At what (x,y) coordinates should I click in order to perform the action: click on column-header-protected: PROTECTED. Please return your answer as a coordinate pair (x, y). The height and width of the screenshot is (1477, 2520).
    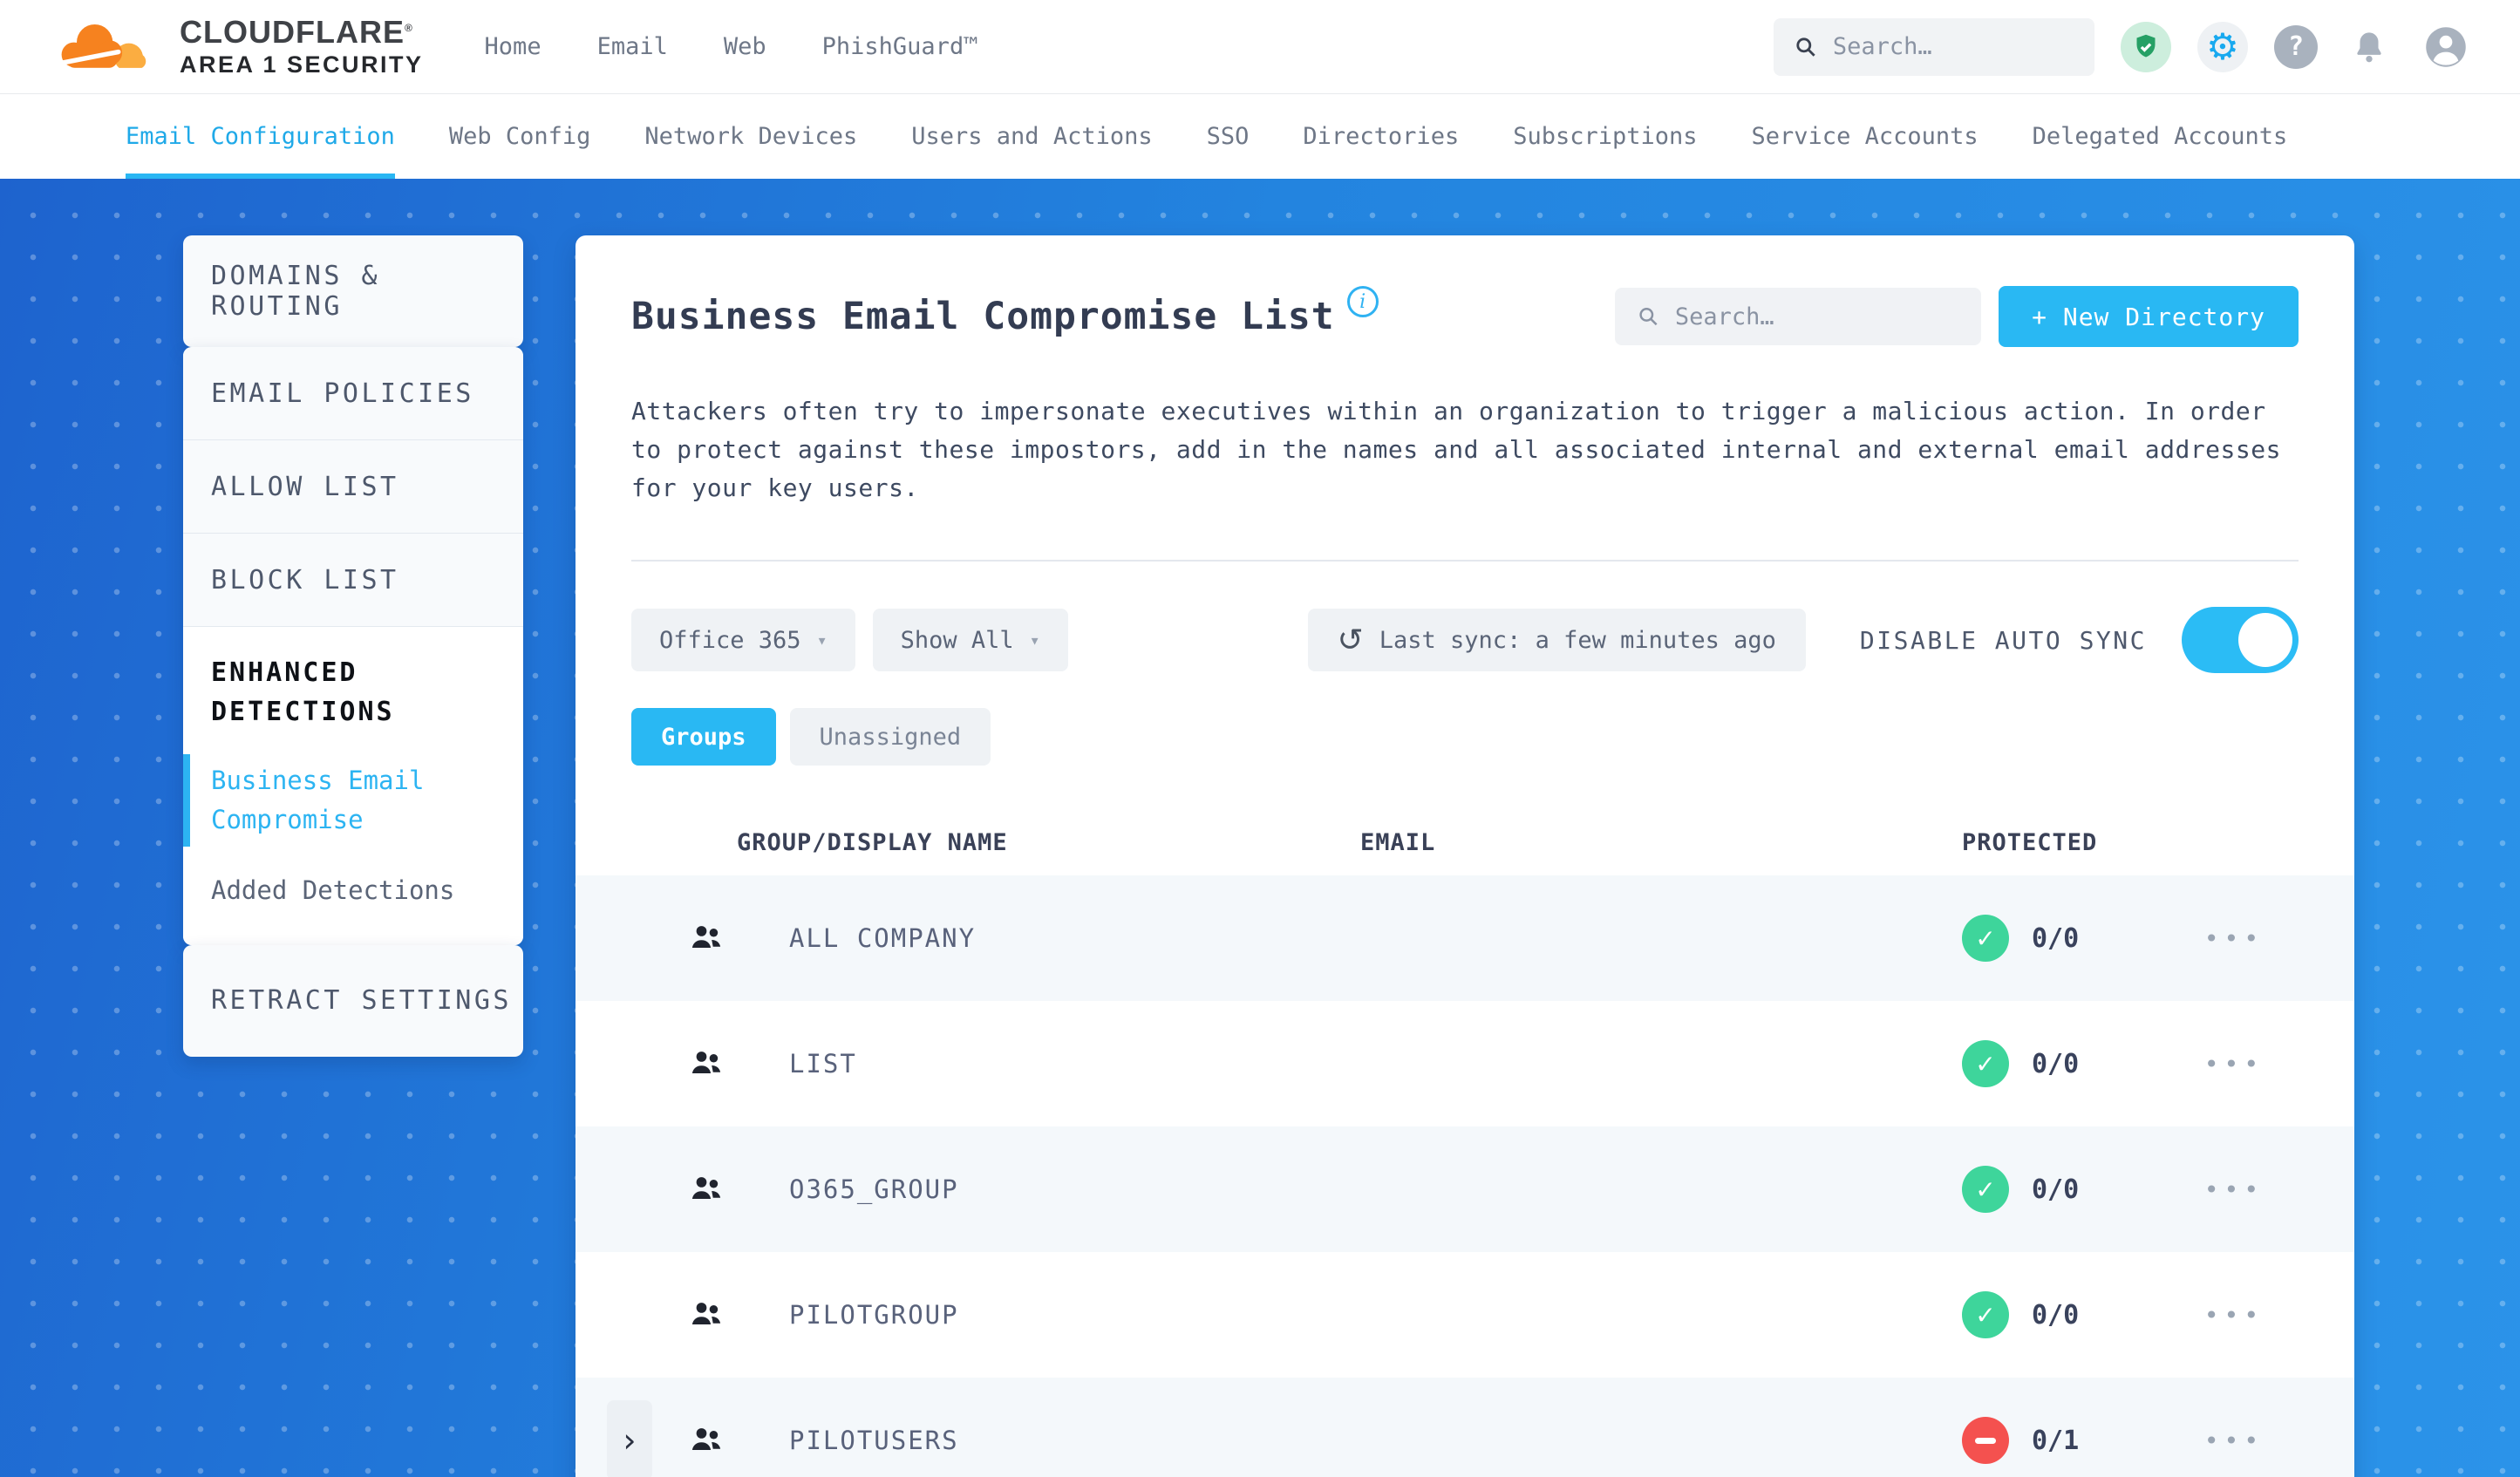
    Looking at the image, I should click on (2030, 842).